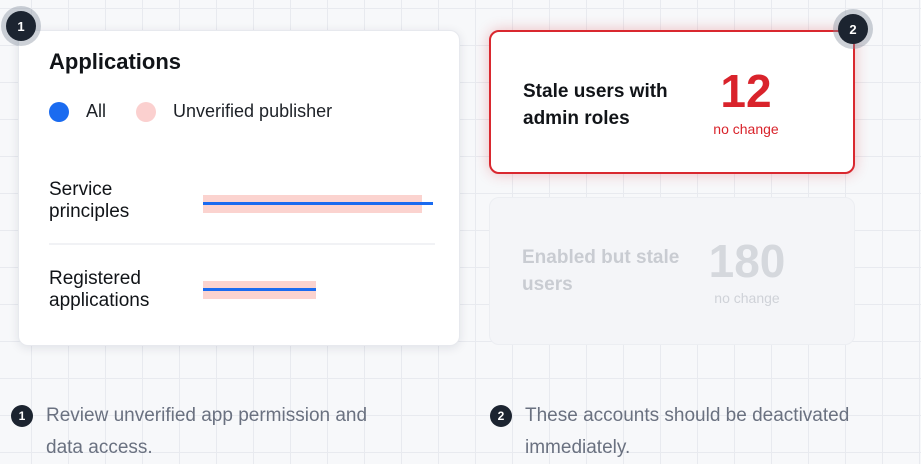 Image resolution: width=921 pixels, height=464 pixels. What do you see at coordinates (259, 289) in the screenshot?
I see `registered-applications-all-bar` at bounding box center [259, 289].